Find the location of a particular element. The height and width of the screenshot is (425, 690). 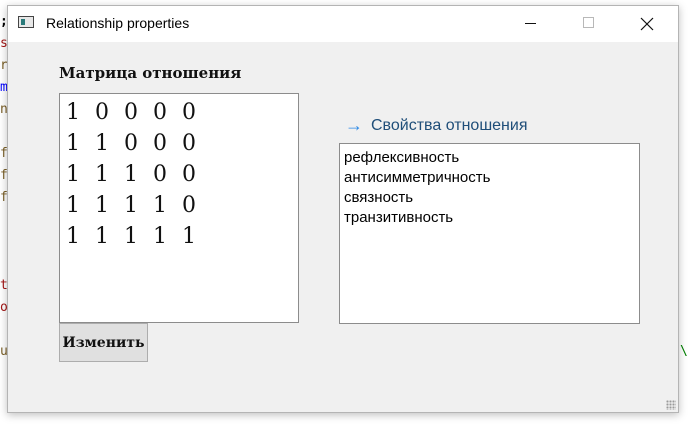

list-item: рефлексивность is located at coordinates (402, 157).